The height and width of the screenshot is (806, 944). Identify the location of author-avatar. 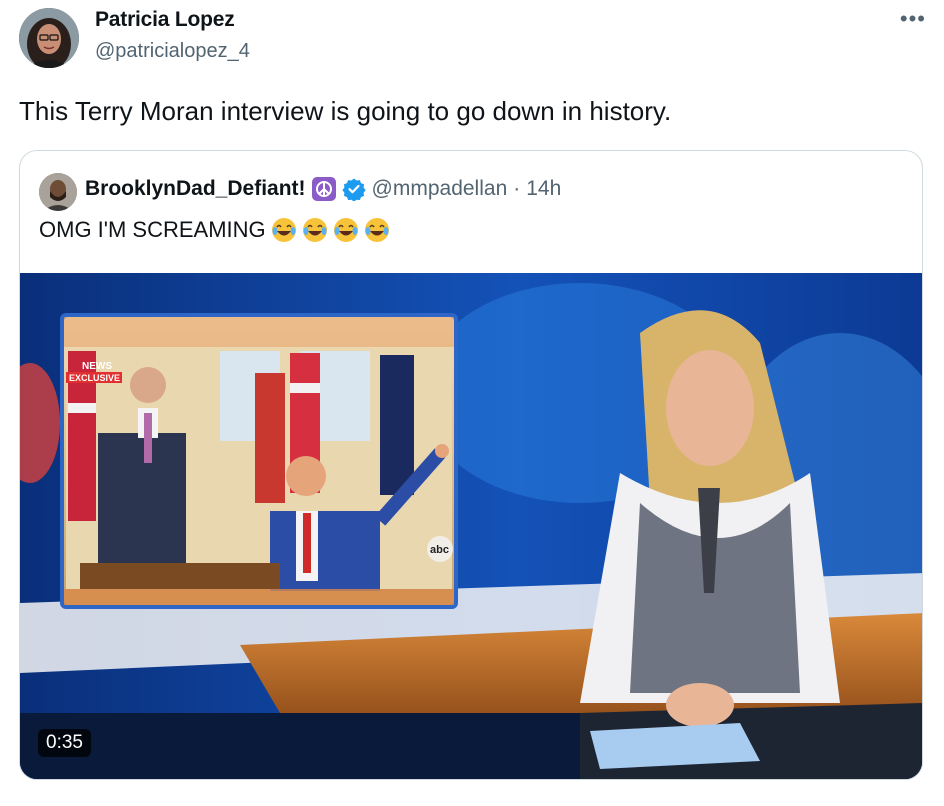
(49, 38).